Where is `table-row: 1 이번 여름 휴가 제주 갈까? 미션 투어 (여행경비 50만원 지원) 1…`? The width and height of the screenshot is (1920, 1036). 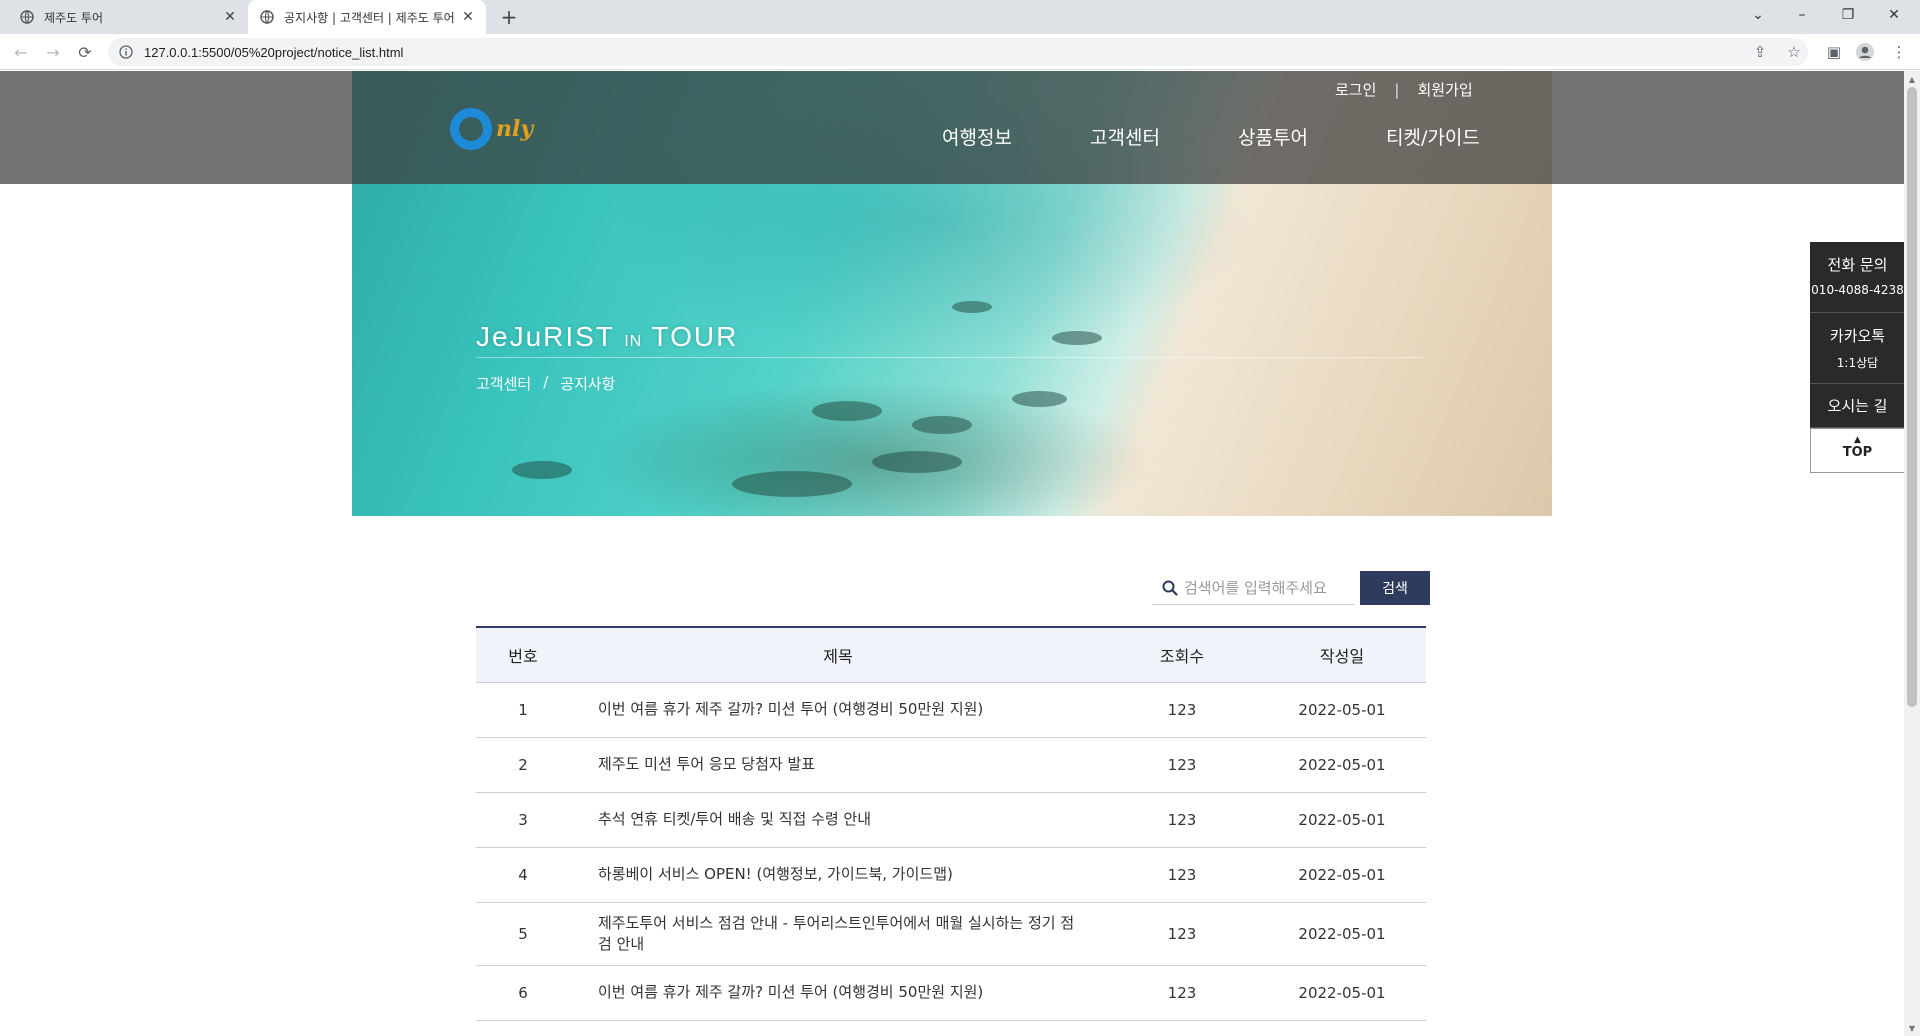 table-row: 1 이번 여름 휴가 제주 갈까? 미션 투어 (여행경비 50만원 지원) 1… is located at coordinates (951, 710).